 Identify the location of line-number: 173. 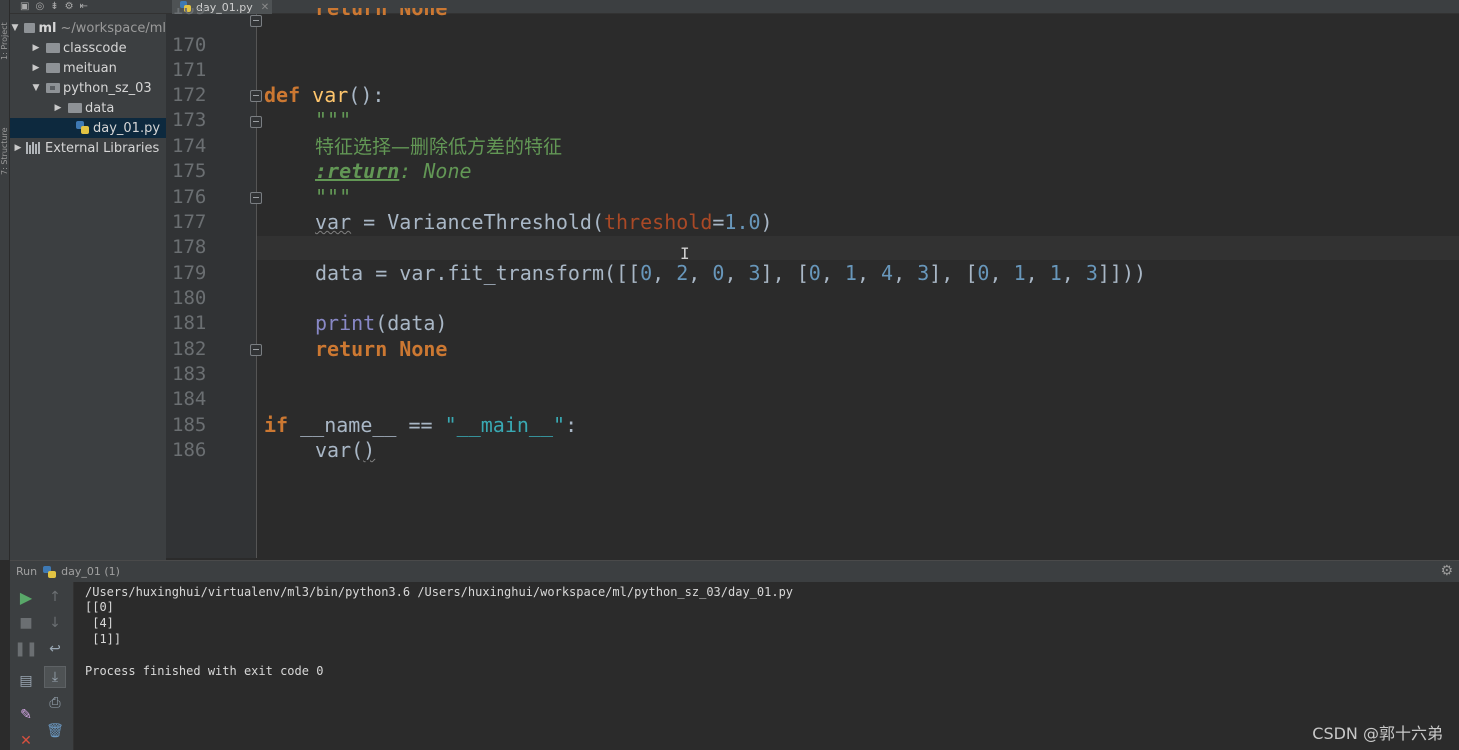
(189, 120).